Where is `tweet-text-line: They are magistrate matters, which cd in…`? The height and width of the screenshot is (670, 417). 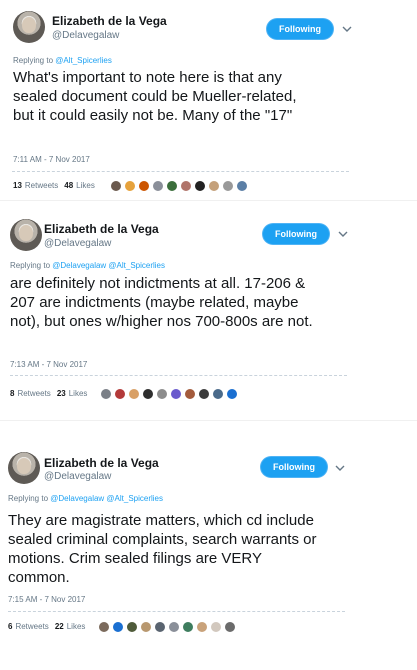 tweet-text-line: They are magistrate matters, which cd in… is located at coordinates (161, 520).